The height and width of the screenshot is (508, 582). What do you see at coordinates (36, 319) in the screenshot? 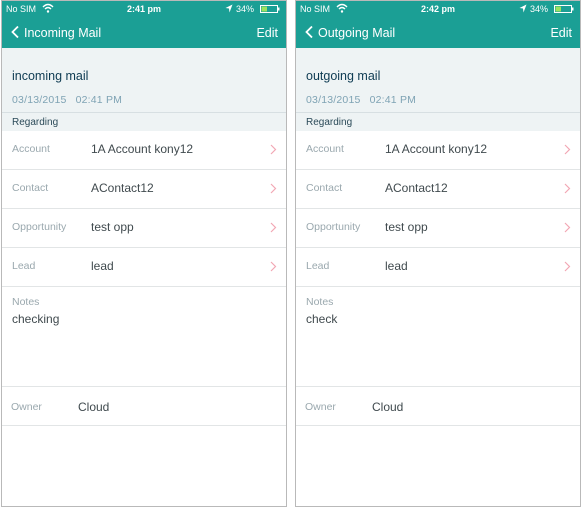
I see `notes-value: checking` at bounding box center [36, 319].